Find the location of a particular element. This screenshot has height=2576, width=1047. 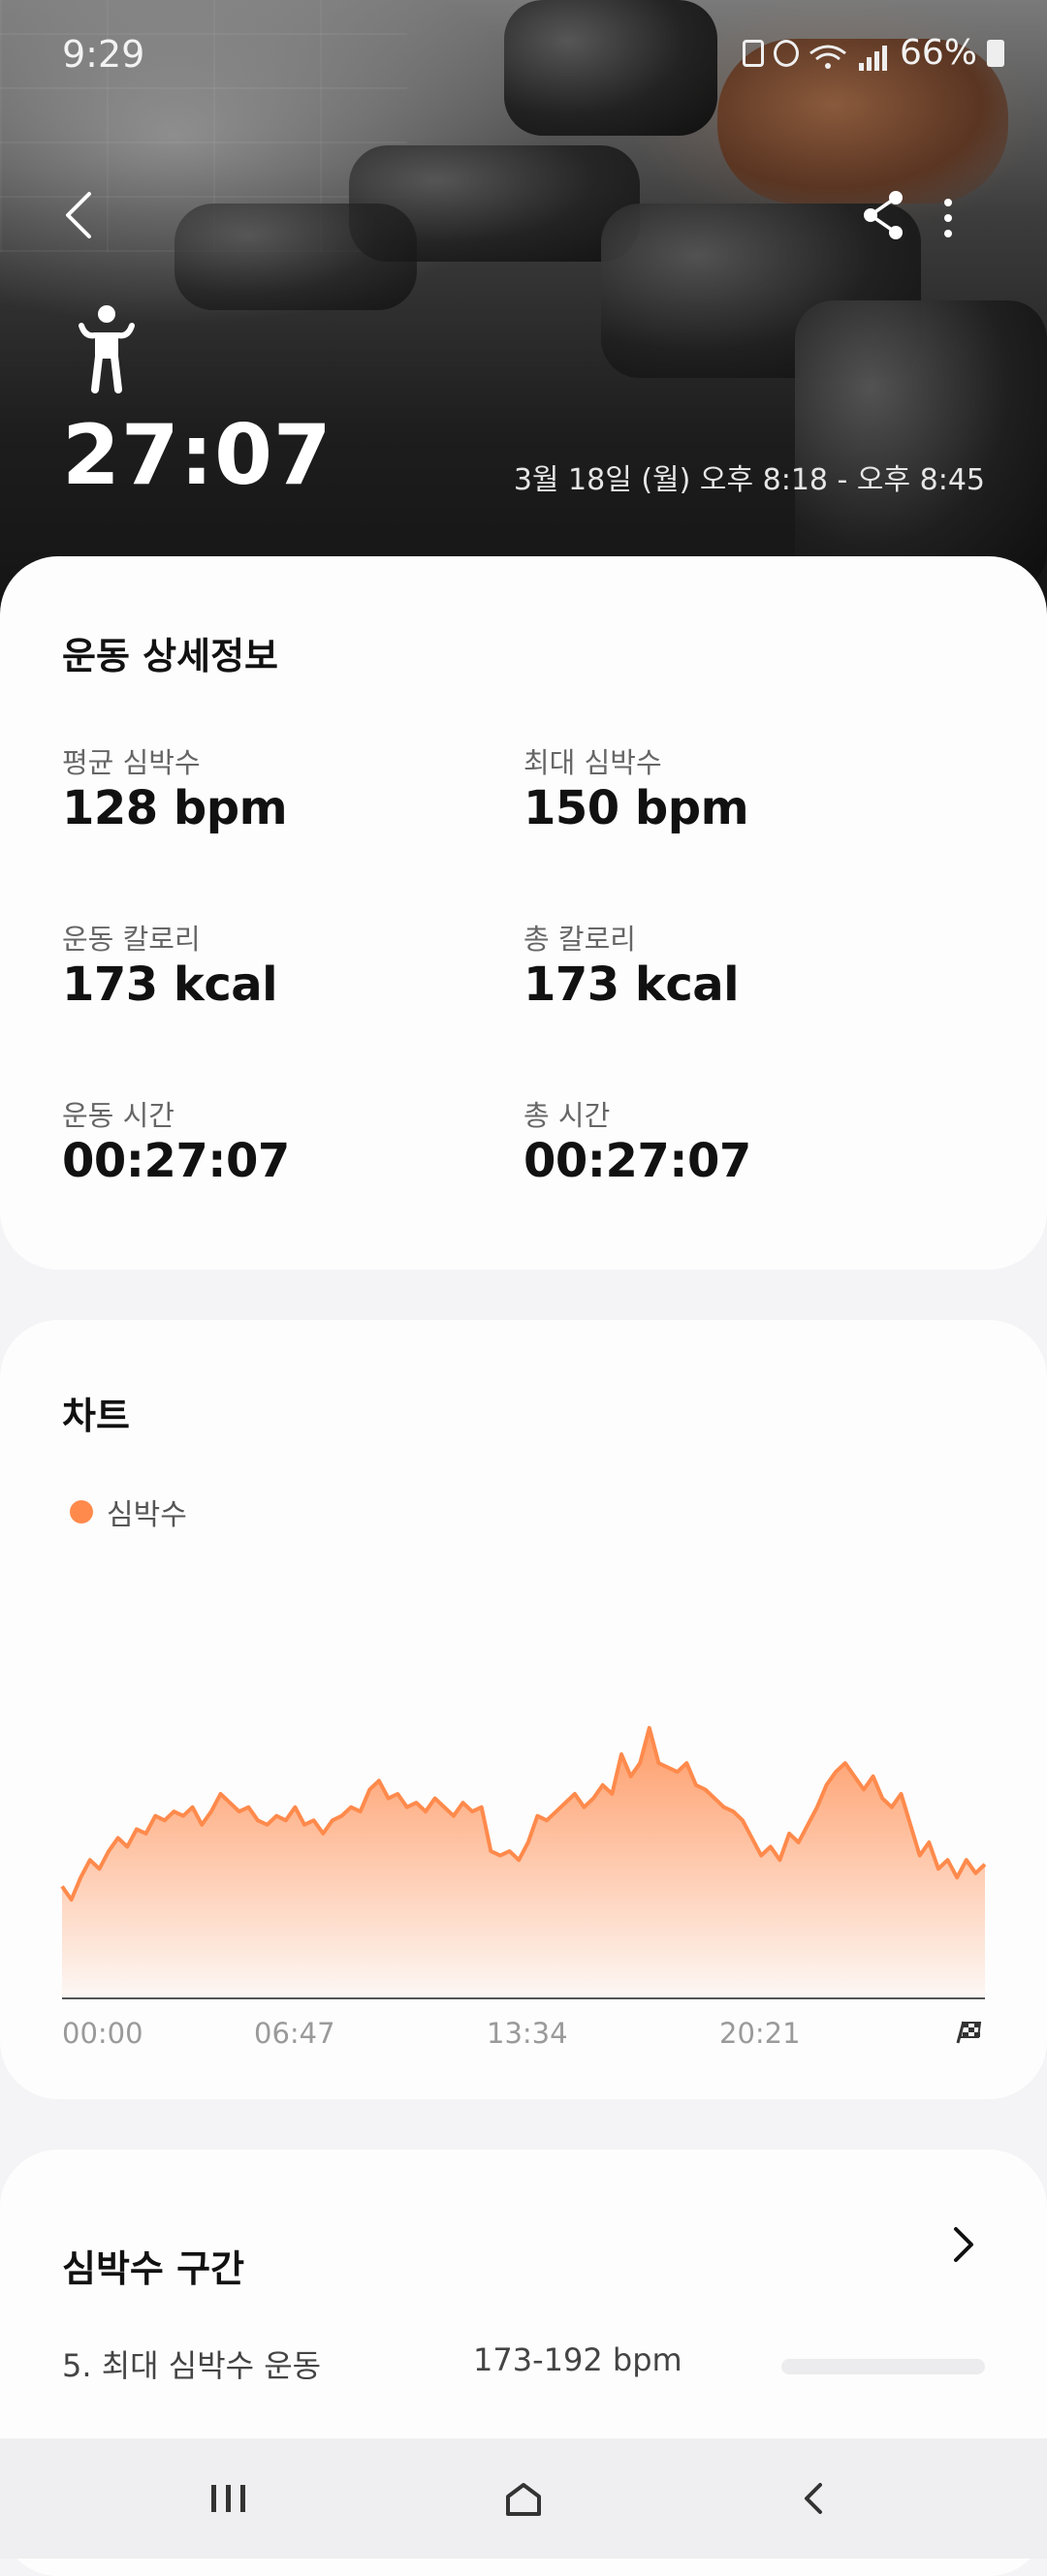

share-icon is located at coordinates (884, 215).